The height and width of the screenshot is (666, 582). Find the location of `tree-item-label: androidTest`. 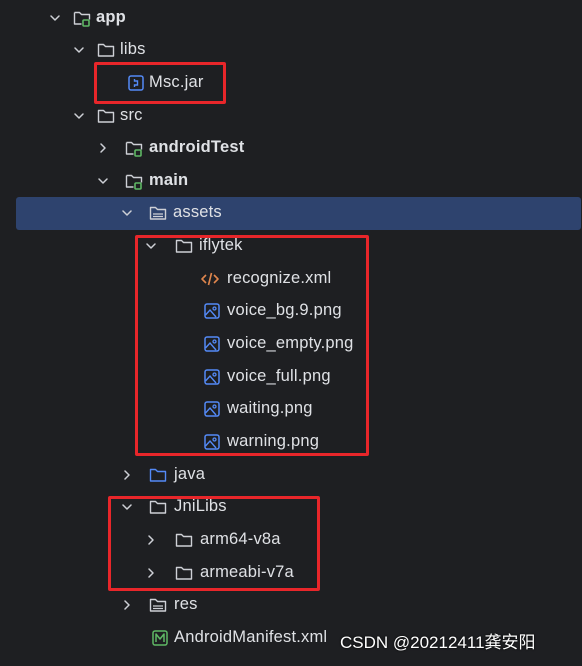

tree-item-label: androidTest is located at coordinates (197, 147).